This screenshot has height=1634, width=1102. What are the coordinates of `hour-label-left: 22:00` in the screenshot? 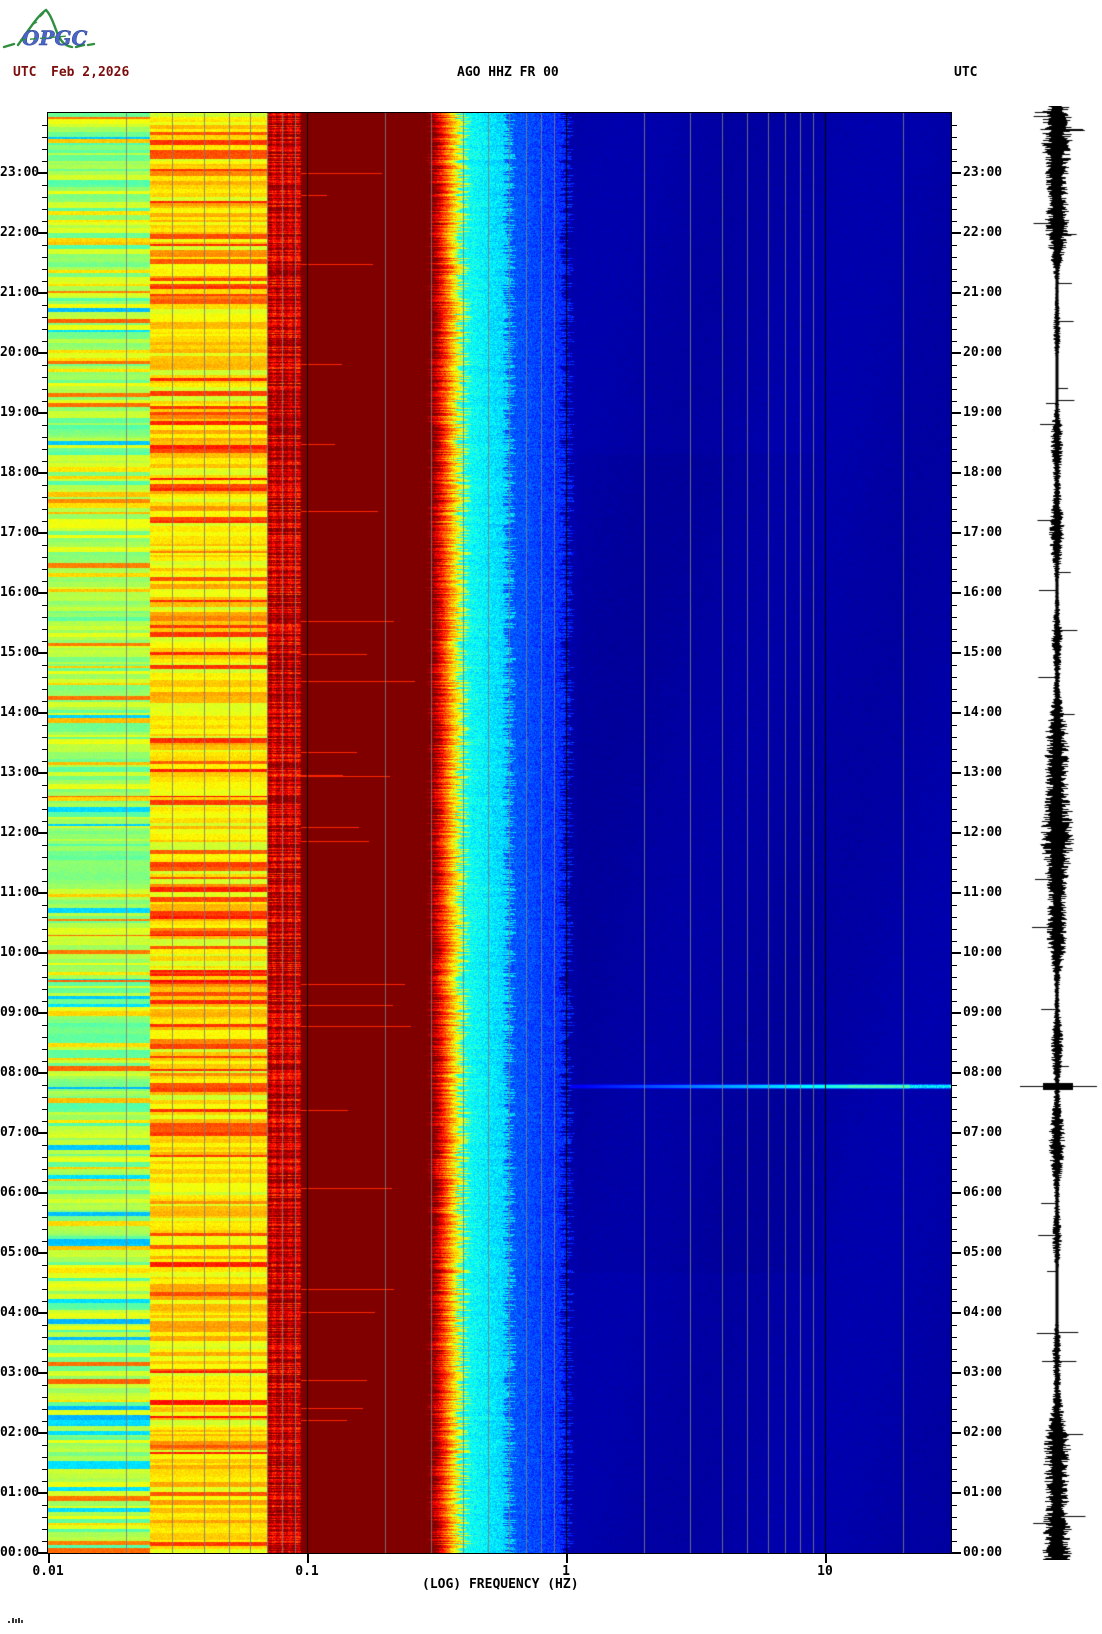 It's located at (20, 232).